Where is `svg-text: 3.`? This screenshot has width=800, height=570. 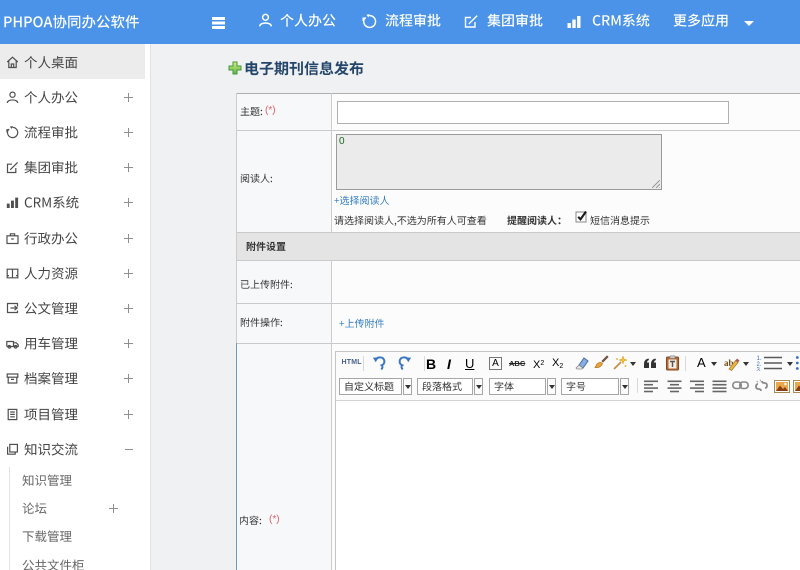 svg-text: 3. is located at coordinates (759, 370).